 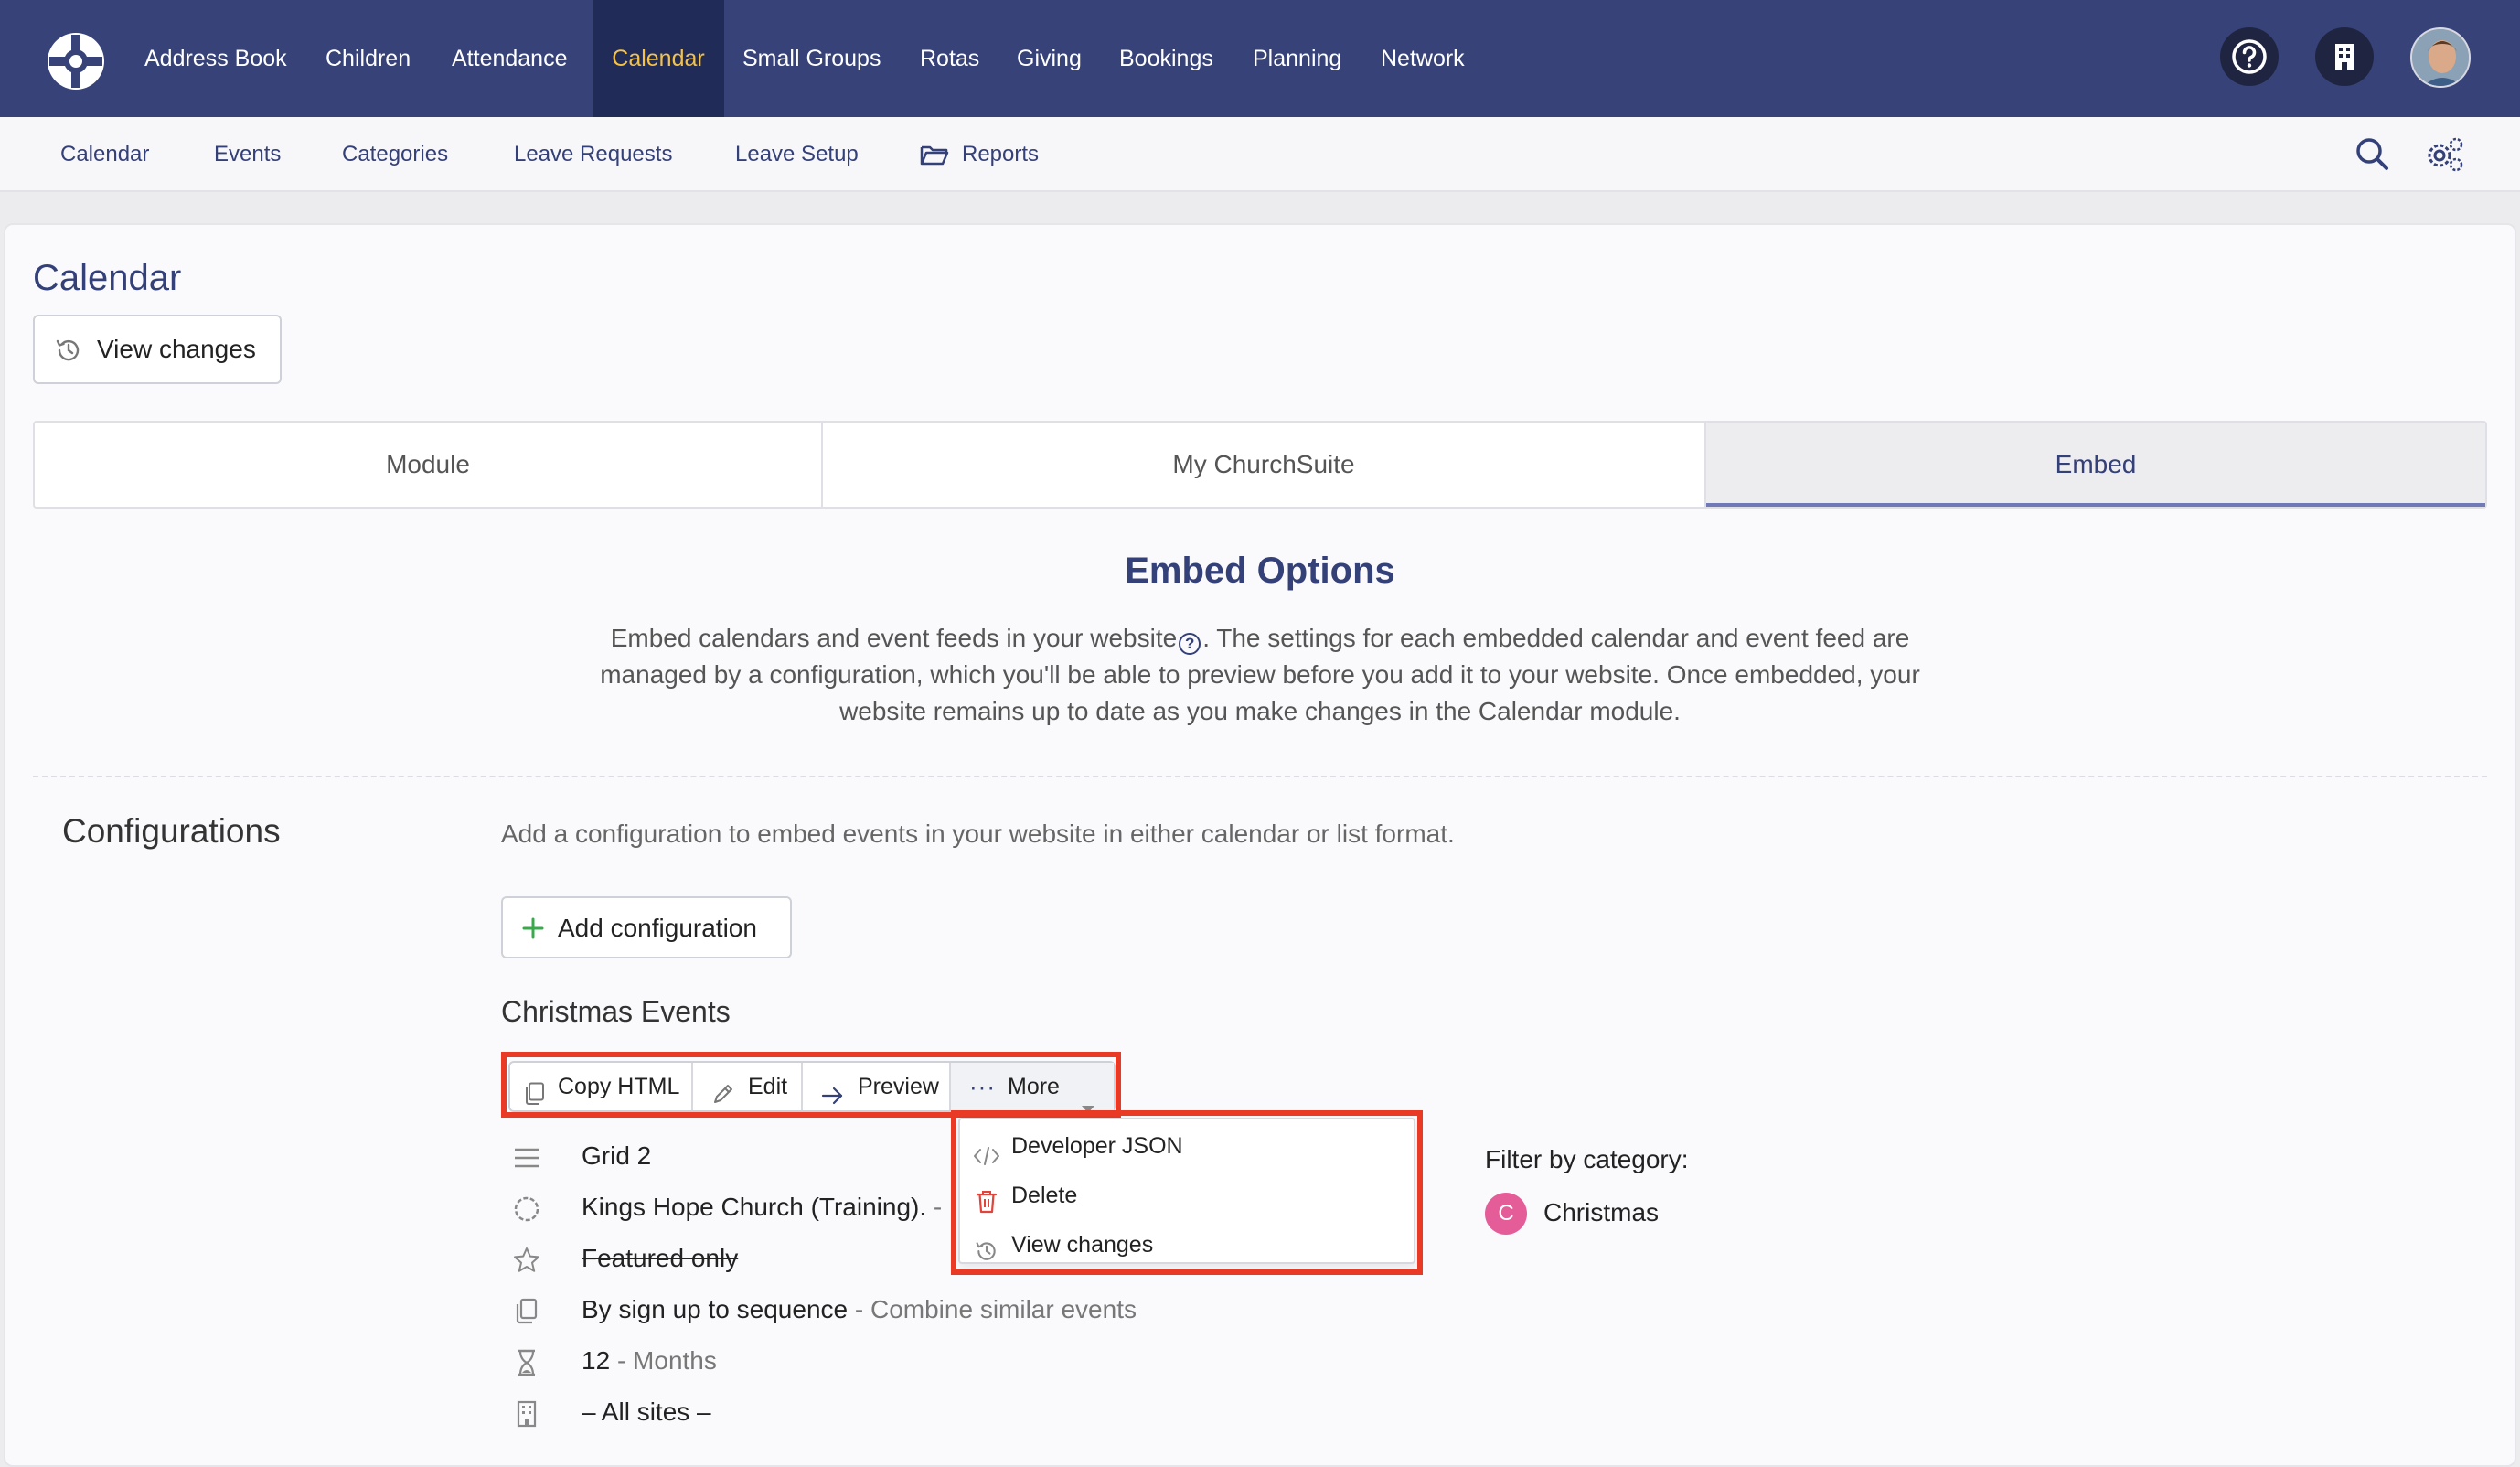 What do you see at coordinates (76, 61) in the screenshot?
I see `logo-icon` at bounding box center [76, 61].